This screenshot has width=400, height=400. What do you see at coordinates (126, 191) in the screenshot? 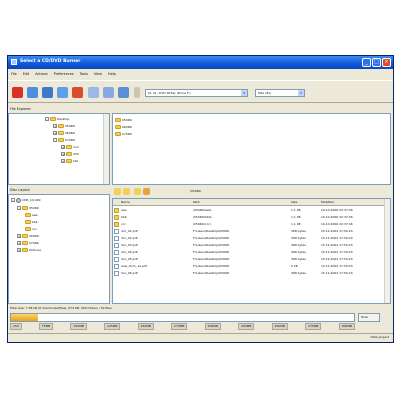
I see `new-folder-icon` at bounding box center [126, 191].